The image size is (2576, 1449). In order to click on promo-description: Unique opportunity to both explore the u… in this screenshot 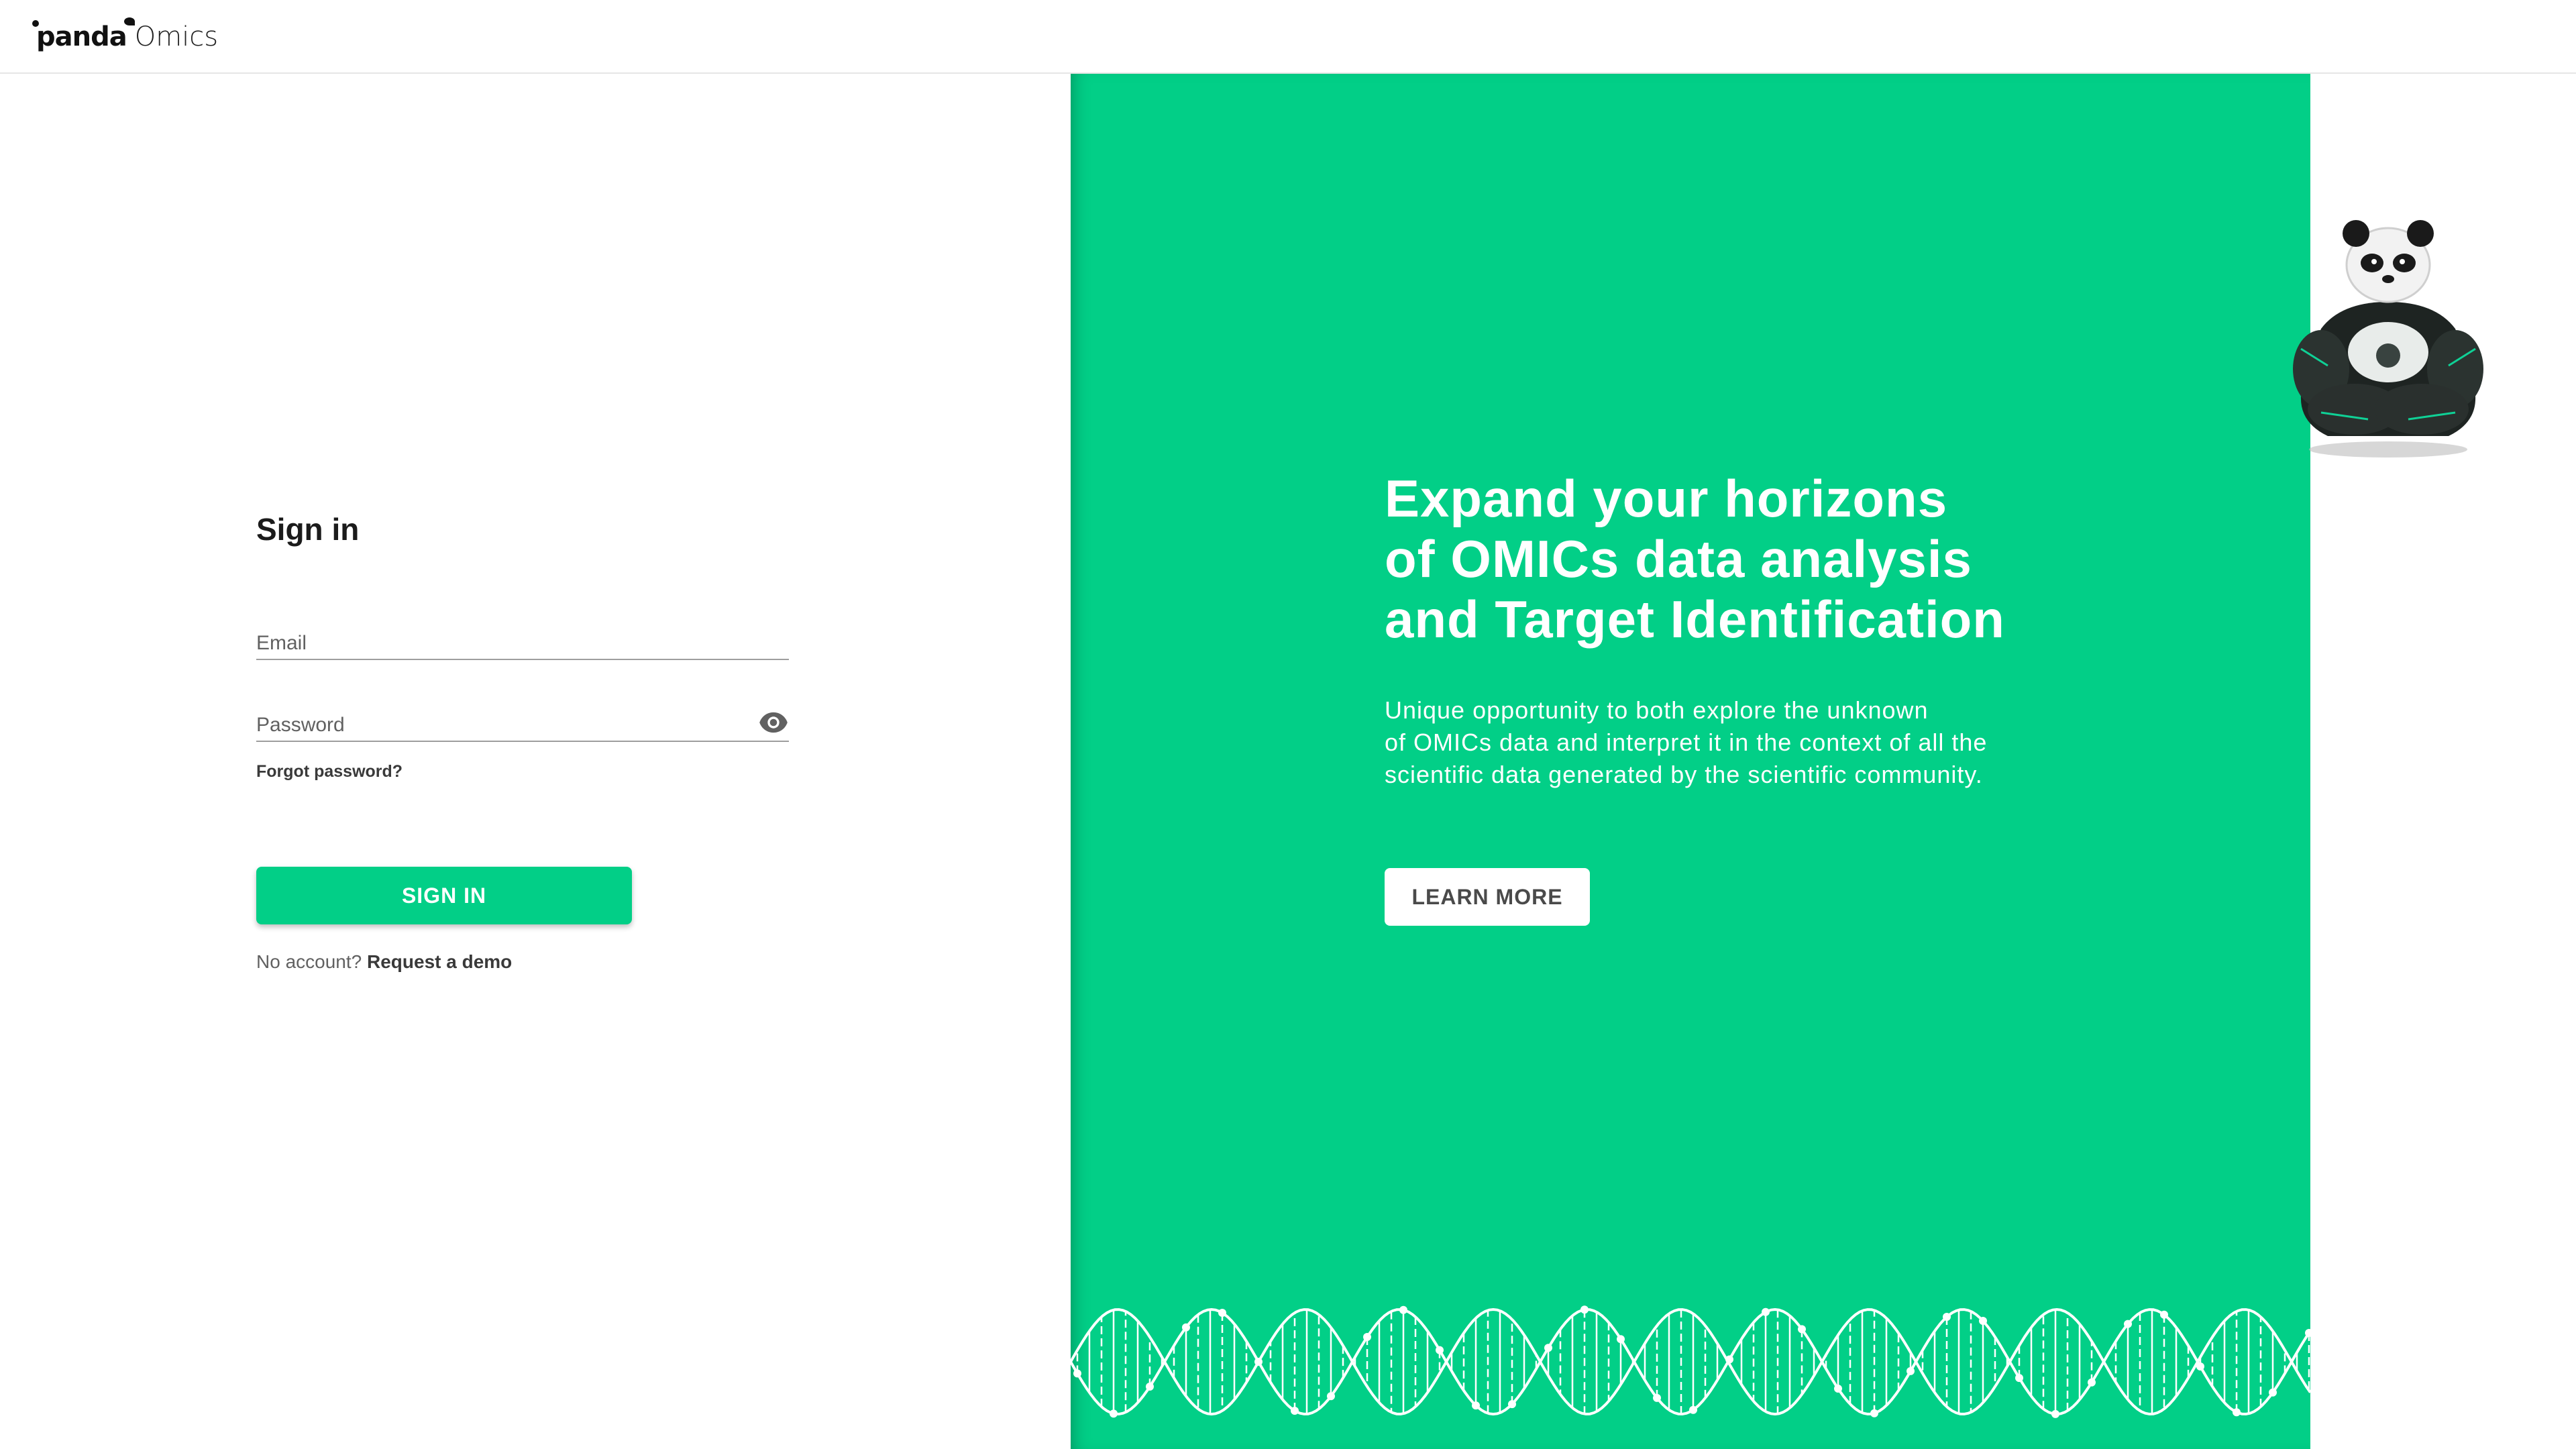, I will do `click(1686, 742)`.